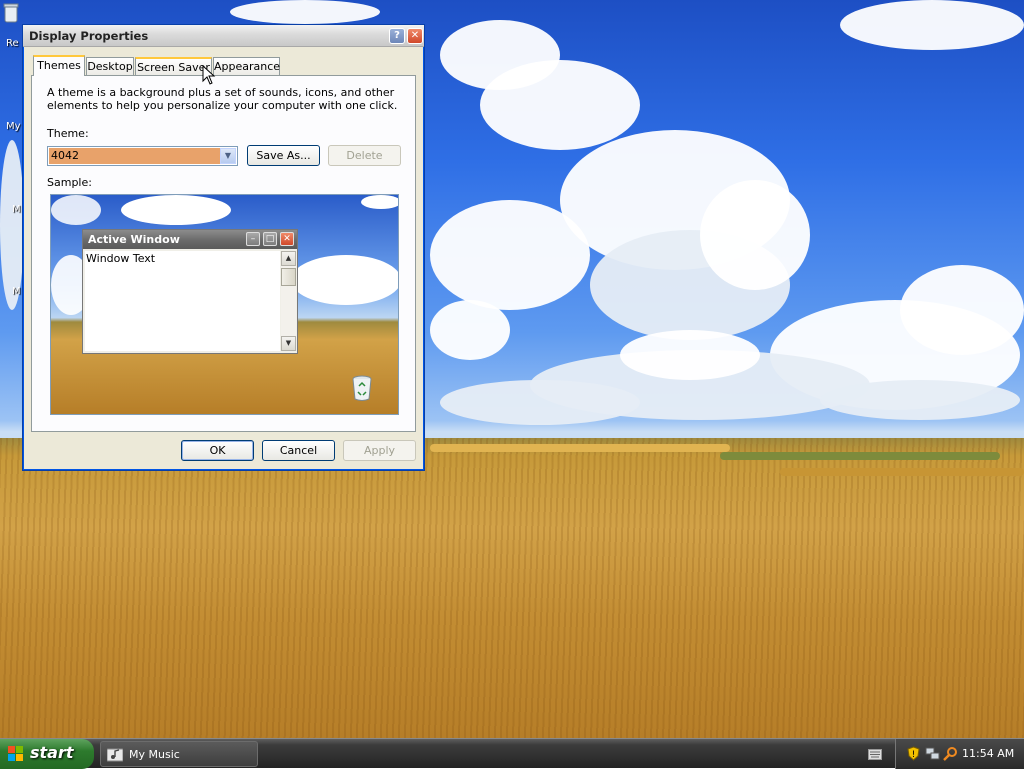 Image resolution: width=1024 pixels, height=769 pixels. I want to click on sample-scrollbar: ▲ ▼, so click(288, 301).